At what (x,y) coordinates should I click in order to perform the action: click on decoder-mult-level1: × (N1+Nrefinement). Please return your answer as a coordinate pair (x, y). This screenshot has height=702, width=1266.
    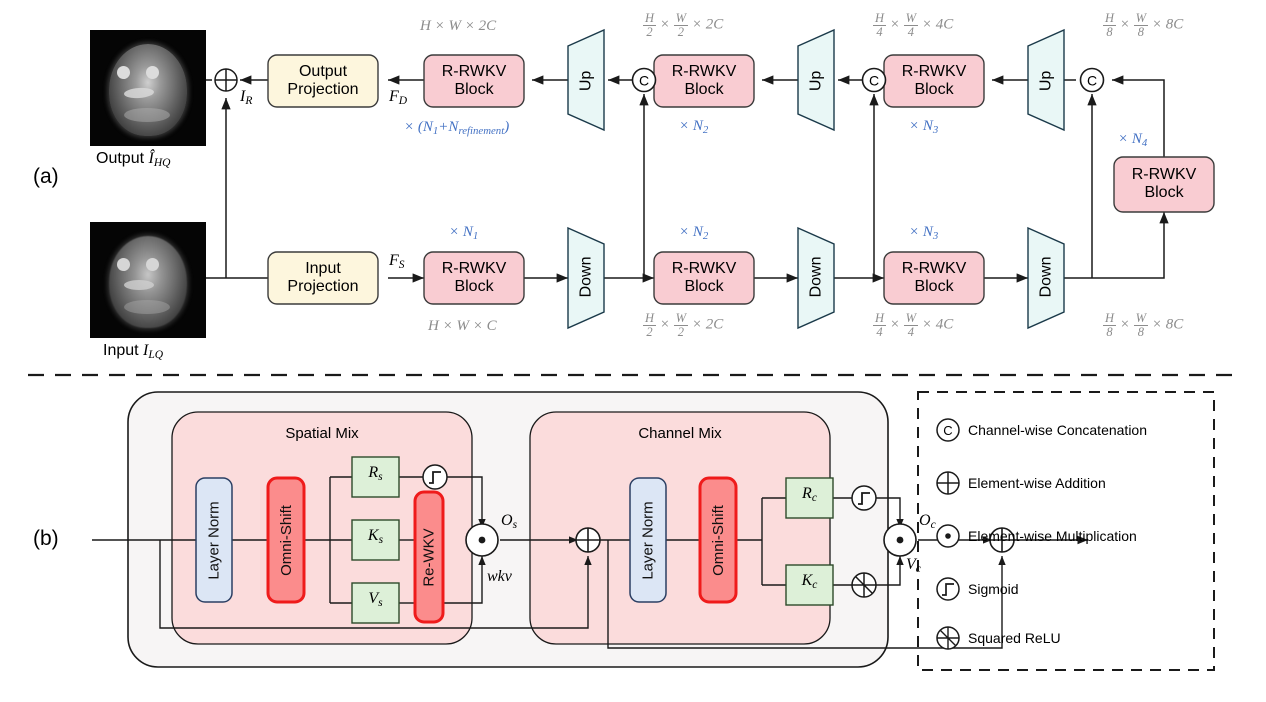
    Looking at the image, I should click on (457, 128).